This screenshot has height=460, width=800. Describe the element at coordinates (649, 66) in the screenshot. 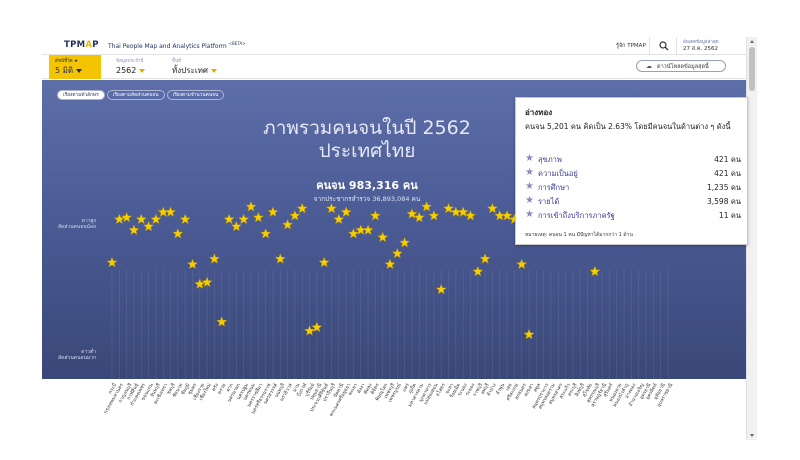

I see `cloud-download-icon: ☁` at that location.